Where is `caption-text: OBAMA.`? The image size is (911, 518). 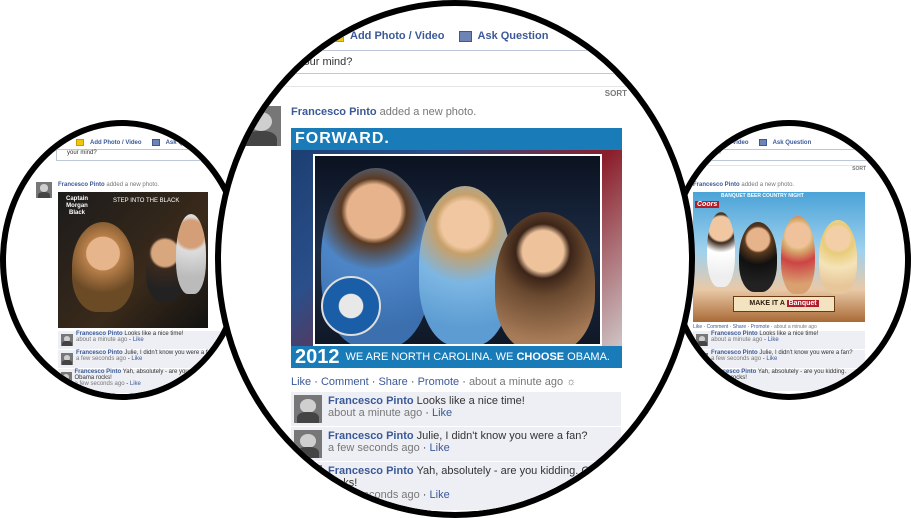
caption-text: OBAMA. is located at coordinates (587, 357).